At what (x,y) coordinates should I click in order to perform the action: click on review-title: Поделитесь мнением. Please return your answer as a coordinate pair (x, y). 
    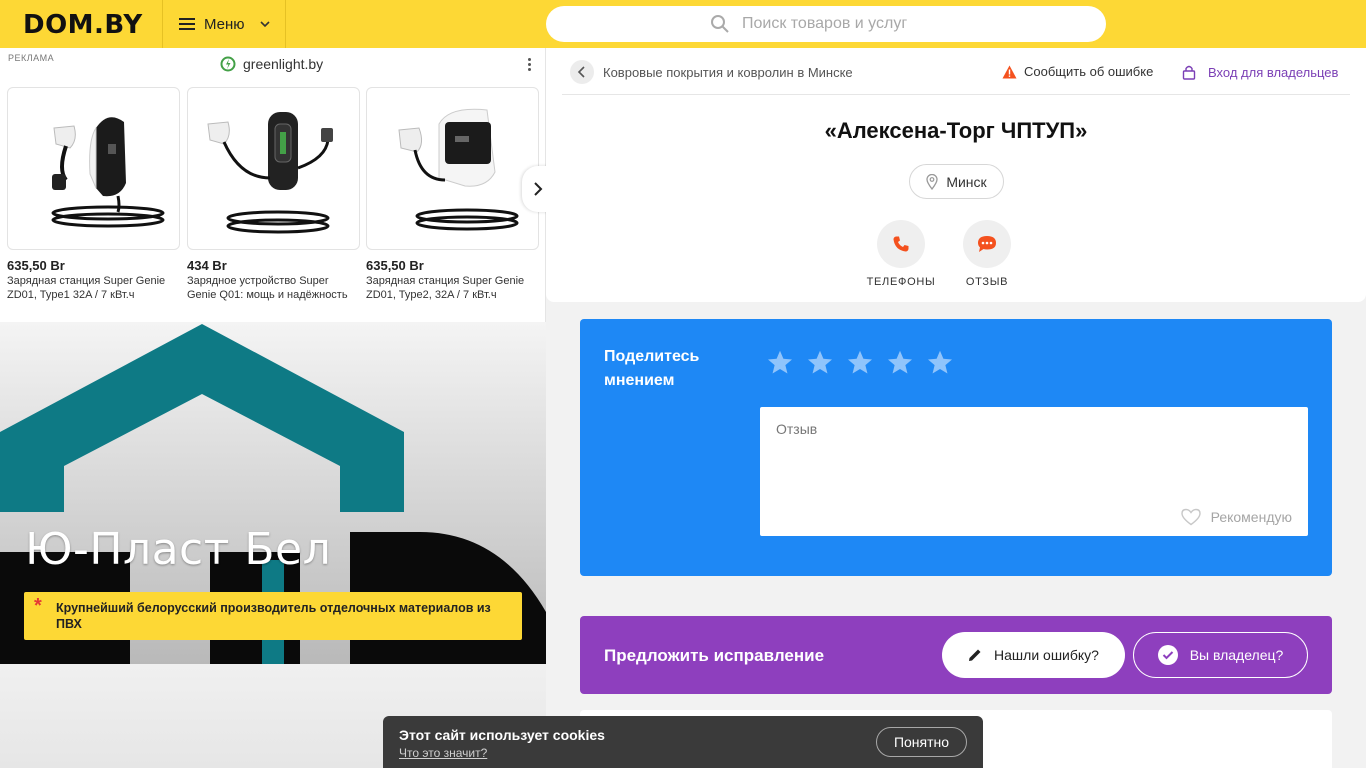
    Looking at the image, I should click on (652, 368).